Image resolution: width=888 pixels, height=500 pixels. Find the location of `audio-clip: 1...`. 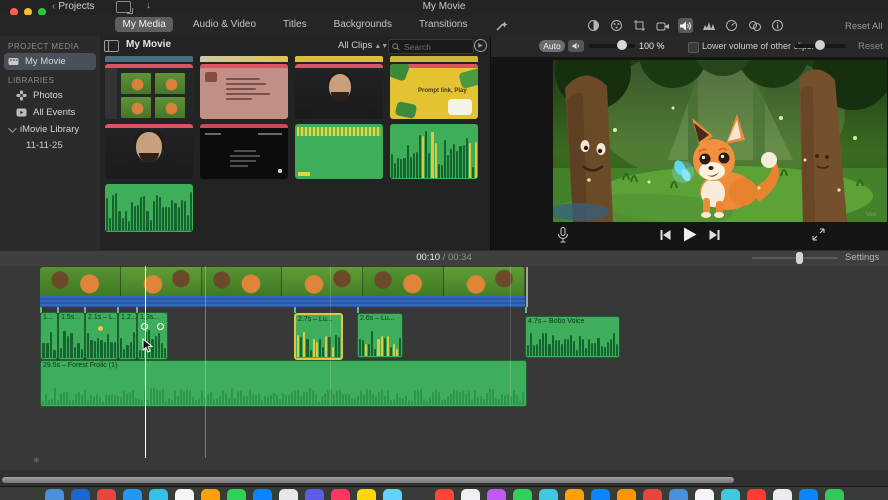

audio-clip: 1... is located at coordinates (49, 336).